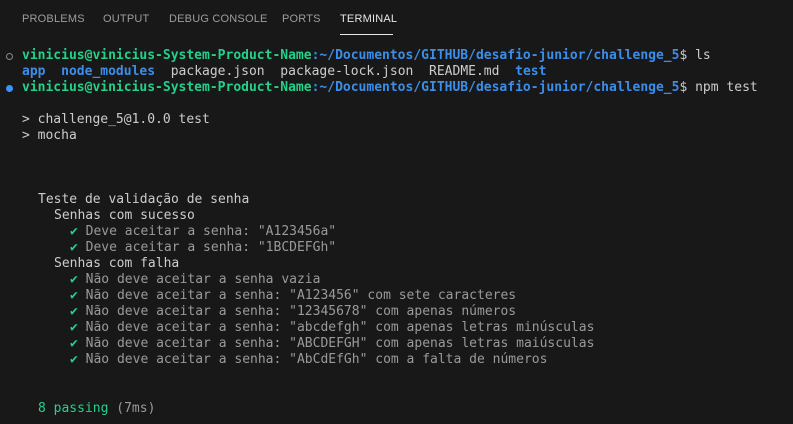  Describe the element at coordinates (53, 19) in the screenshot. I see `tab-problems: PROBLEMS` at that location.